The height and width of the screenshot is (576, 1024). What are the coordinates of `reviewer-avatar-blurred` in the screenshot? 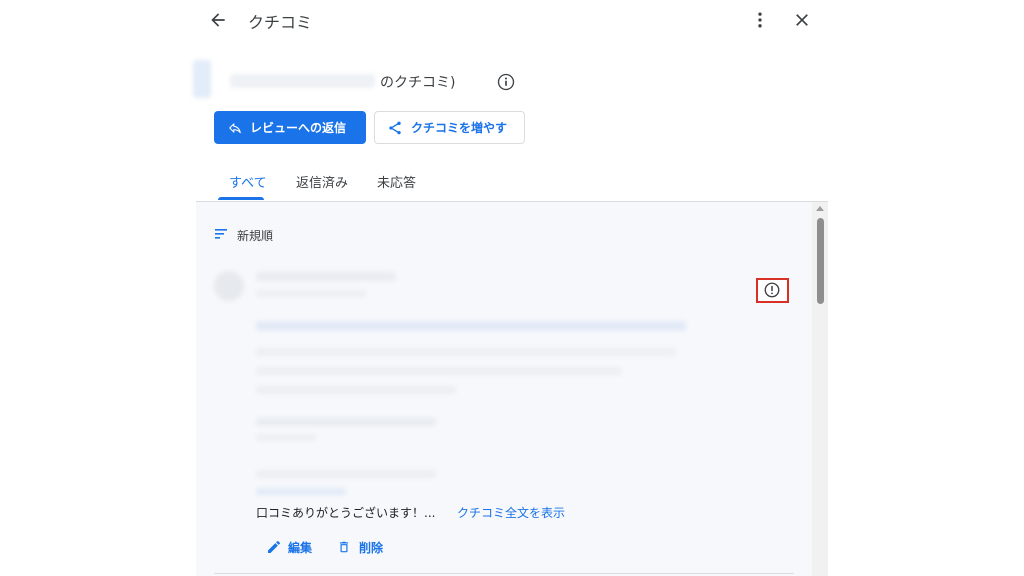 It's located at (229, 286).